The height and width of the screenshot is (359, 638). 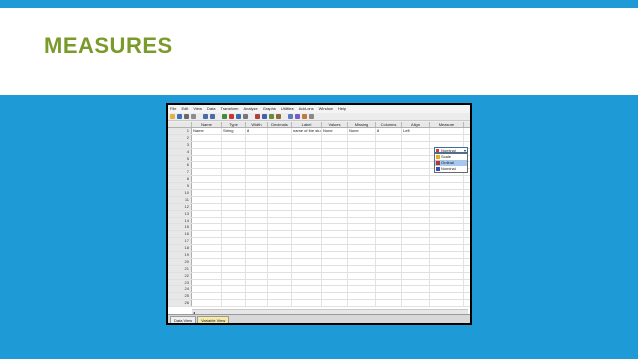 What do you see at coordinates (212, 116) in the screenshot?
I see `redo-icon` at bounding box center [212, 116].